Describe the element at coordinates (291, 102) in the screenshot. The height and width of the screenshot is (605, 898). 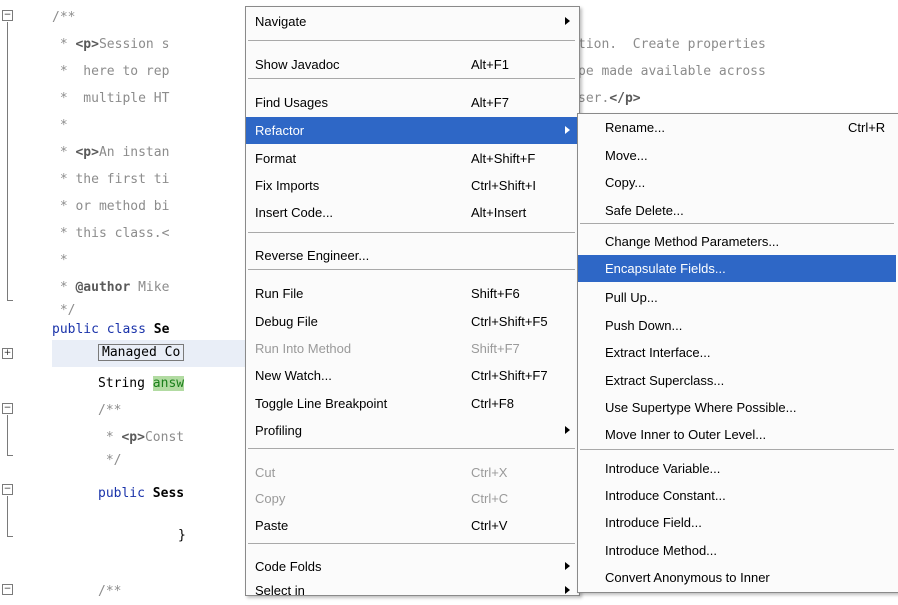
I see `menu-item-label: Find Usages` at that location.